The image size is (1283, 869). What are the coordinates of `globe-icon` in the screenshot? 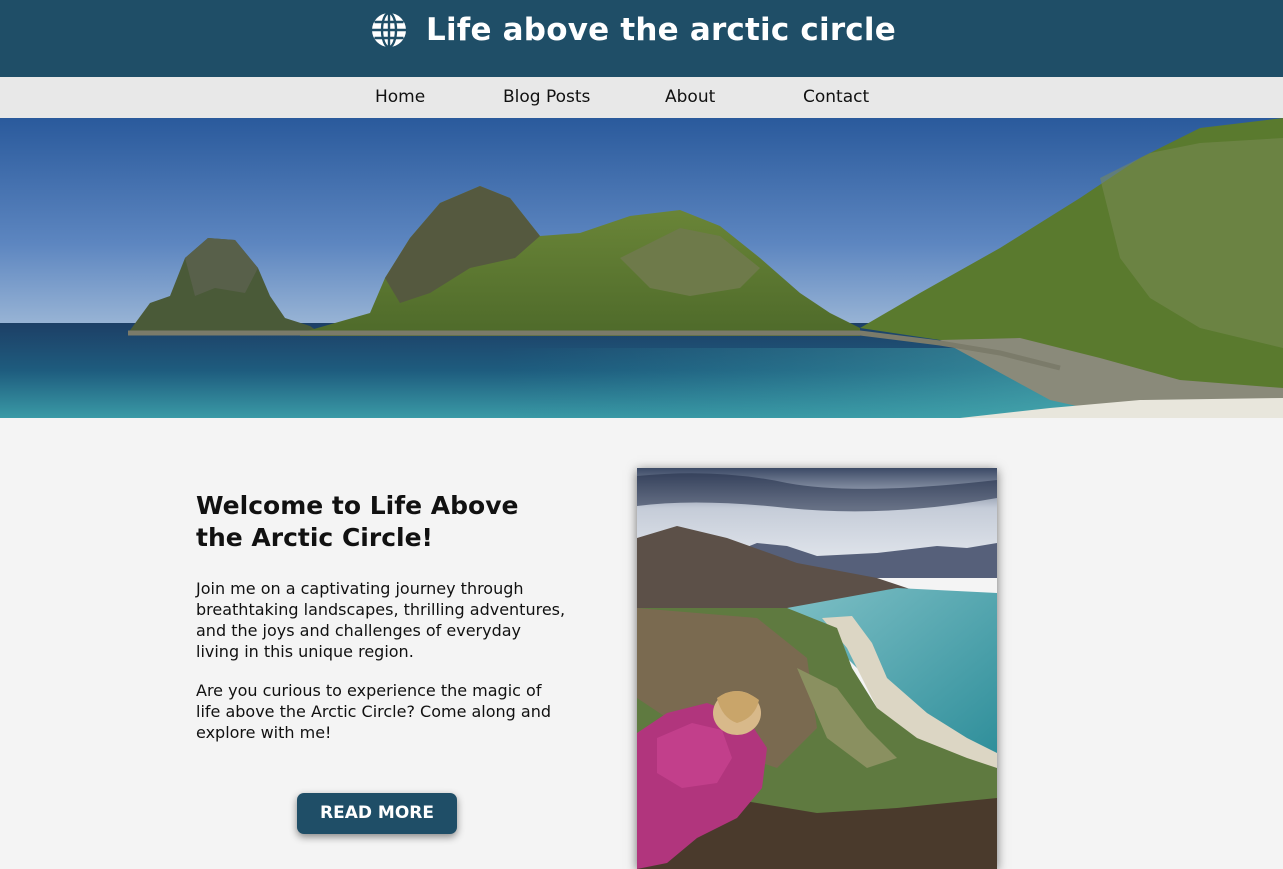 It's located at (389, 30).